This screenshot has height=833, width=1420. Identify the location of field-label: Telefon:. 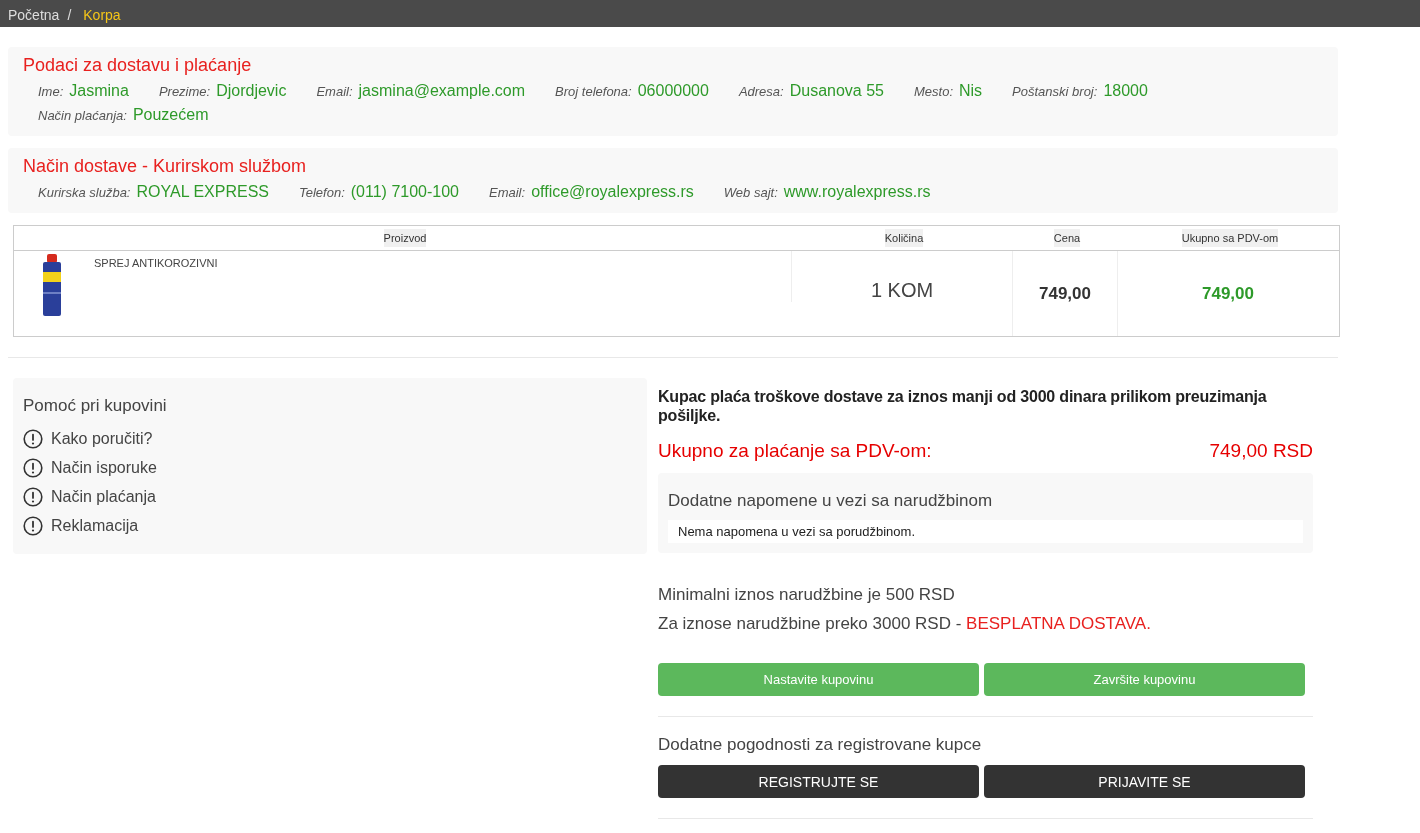
(322, 192).